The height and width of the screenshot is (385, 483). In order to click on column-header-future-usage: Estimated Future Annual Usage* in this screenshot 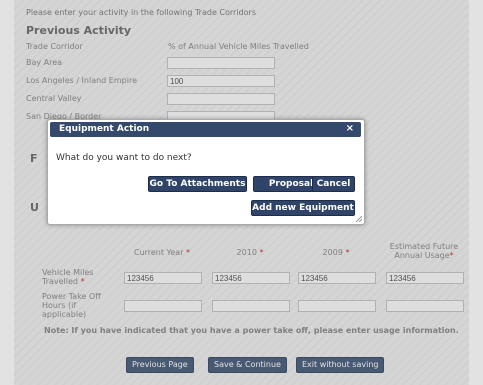, I will do `click(424, 251)`.